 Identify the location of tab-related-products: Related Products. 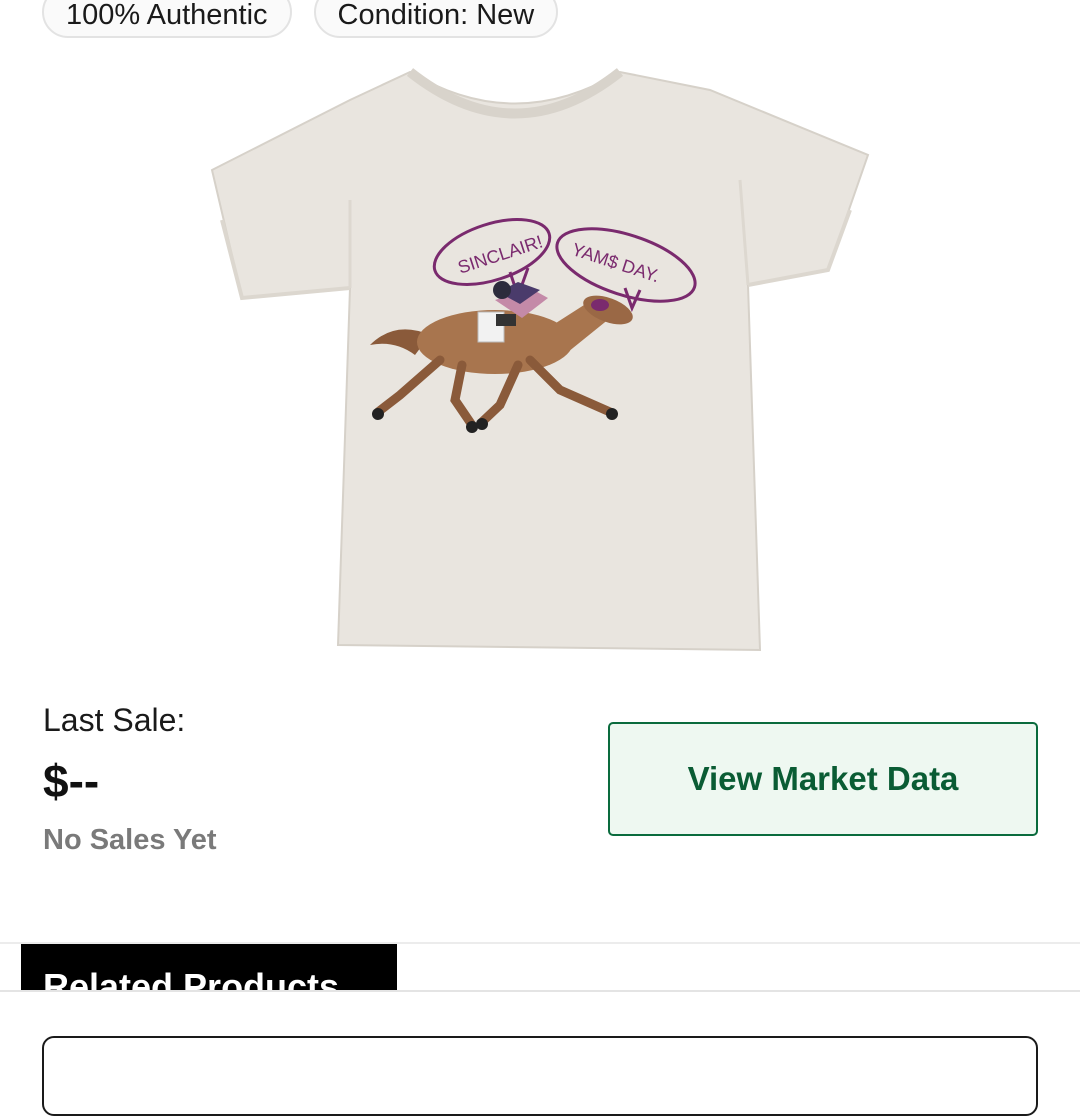
(209, 967).